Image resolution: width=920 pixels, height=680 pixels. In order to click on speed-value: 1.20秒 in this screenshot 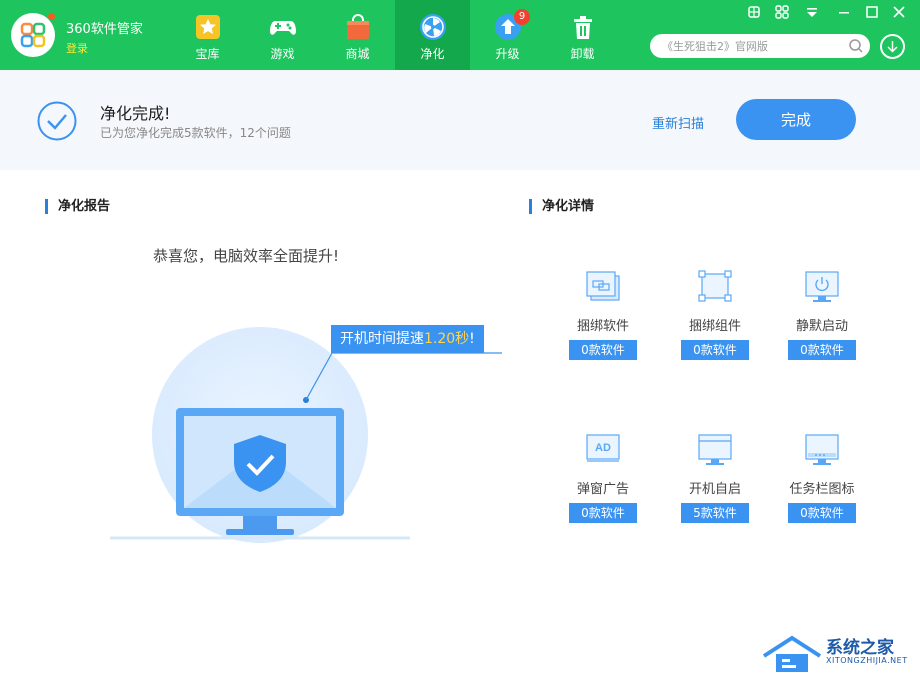, I will do `click(447, 339)`.